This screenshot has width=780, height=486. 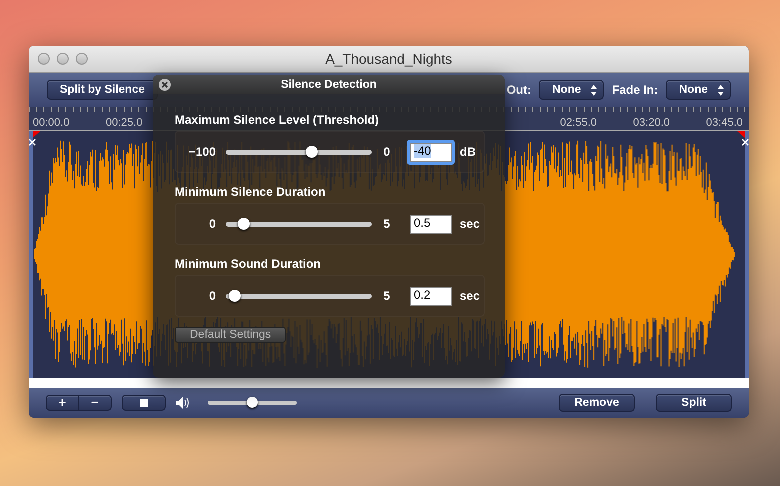 I want to click on value-field: -40, so click(x=431, y=152).